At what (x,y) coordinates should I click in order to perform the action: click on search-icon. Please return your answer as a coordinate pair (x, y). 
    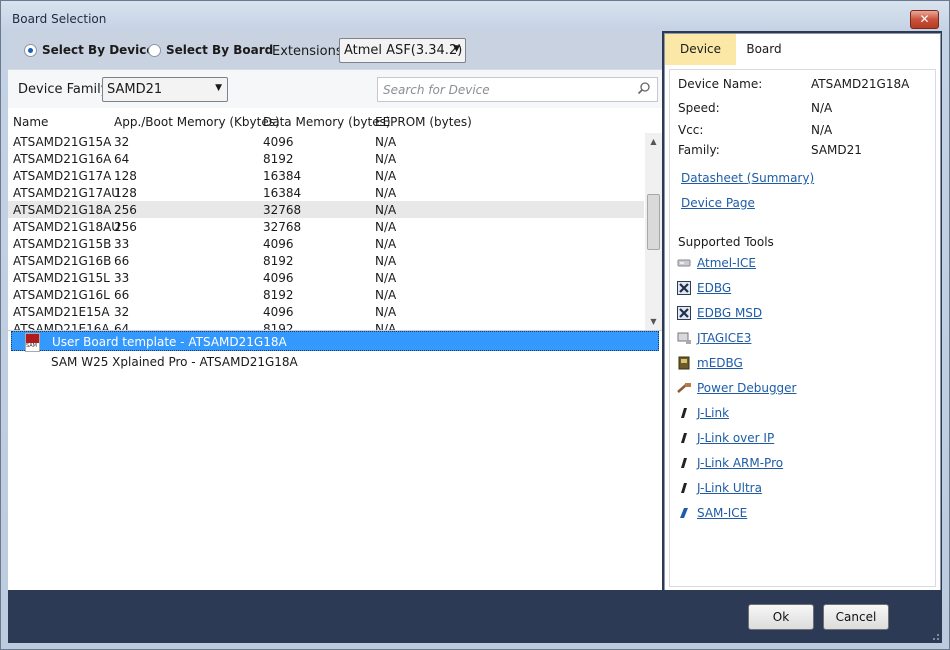
    Looking at the image, I should click on (644, 88).